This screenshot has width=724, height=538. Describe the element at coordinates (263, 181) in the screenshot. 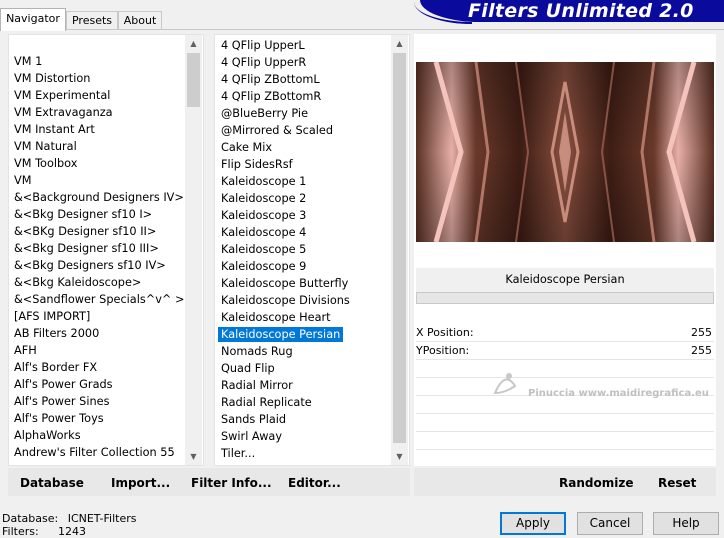

I see `list-item: Kaleidoscope 1` at that location.